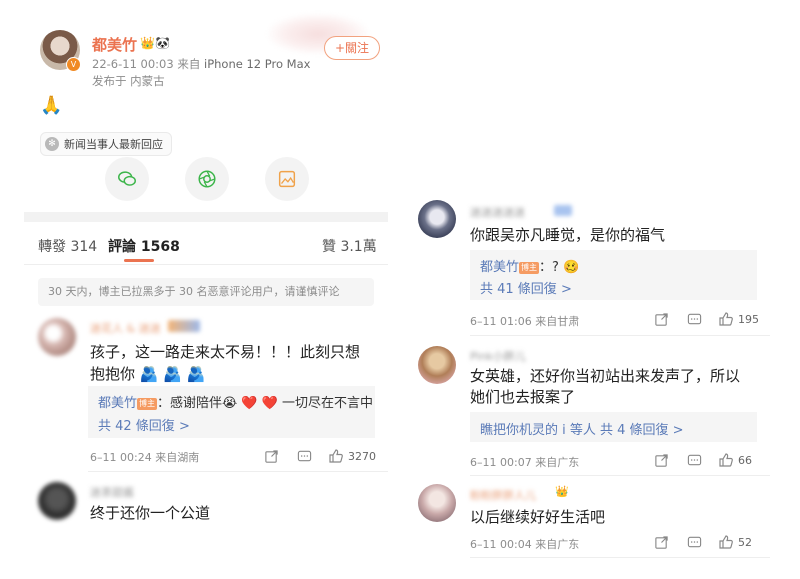  What do you see at coordinates (231, 412) in the screenshot?
I see `comment-reply-box: 都美竹 博主 ：感谢陪伴😭 ❤️ ❤️ 一切尽在不言中 共 42 條回復 >` at bounding box center [231, 412].